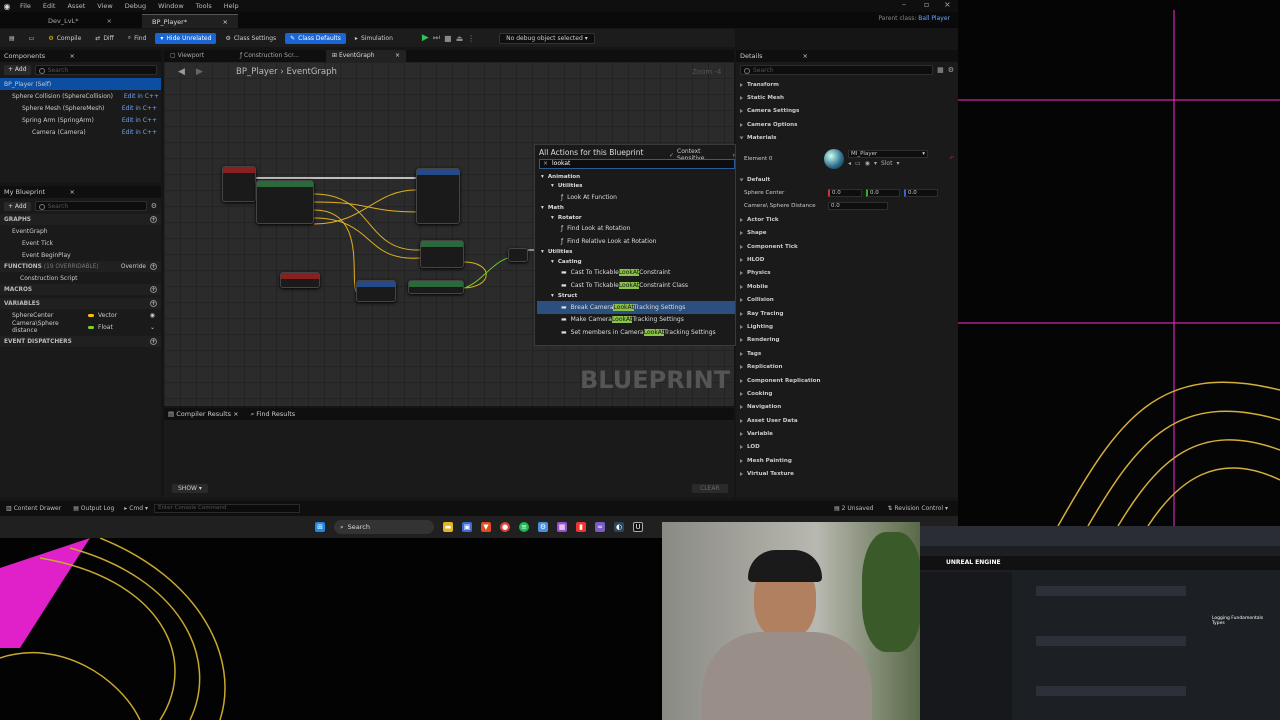 This screenshot has width=1280, height=720. Describe the element at coordinates (636, 320) in the screenshot. I see `palette-action-item: ▬ Make Camera LookAt Tracking Settings` at that location.